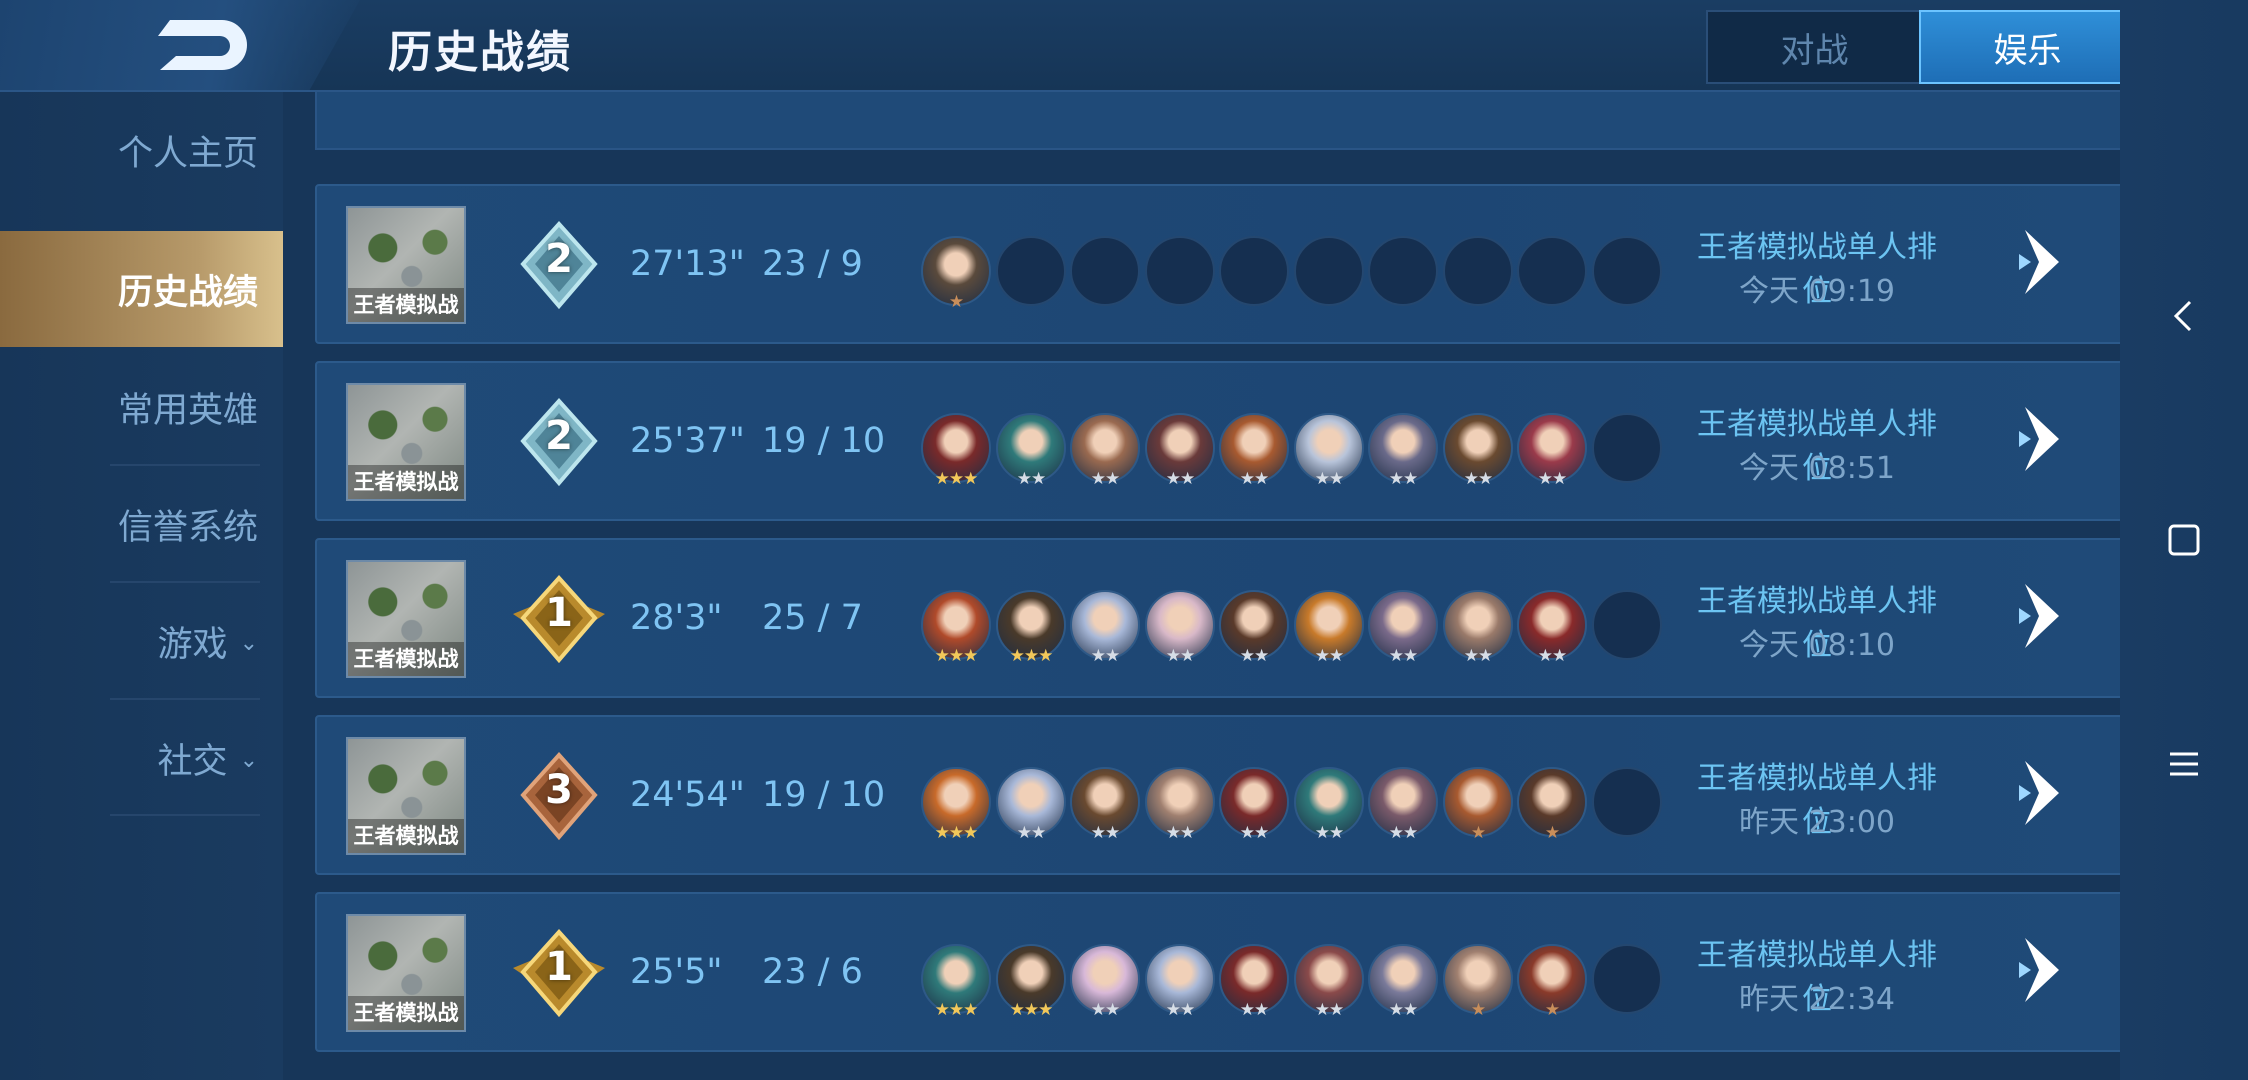 This screenshot has width=2248, height=1080. Describe the element at coordinates (1817, 468) in the screenshot. I see `match-time: 今天 08:51` at that location.